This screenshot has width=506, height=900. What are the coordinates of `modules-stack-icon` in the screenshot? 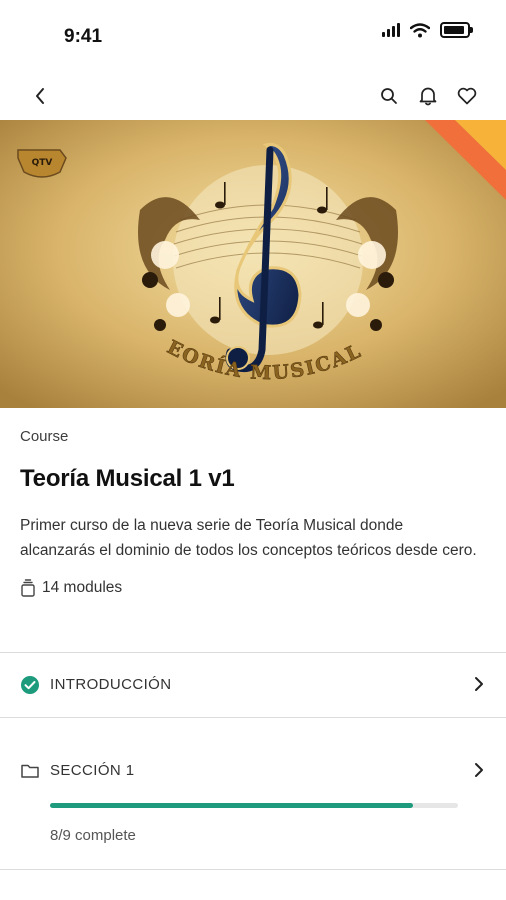 It's located at (28, 588).